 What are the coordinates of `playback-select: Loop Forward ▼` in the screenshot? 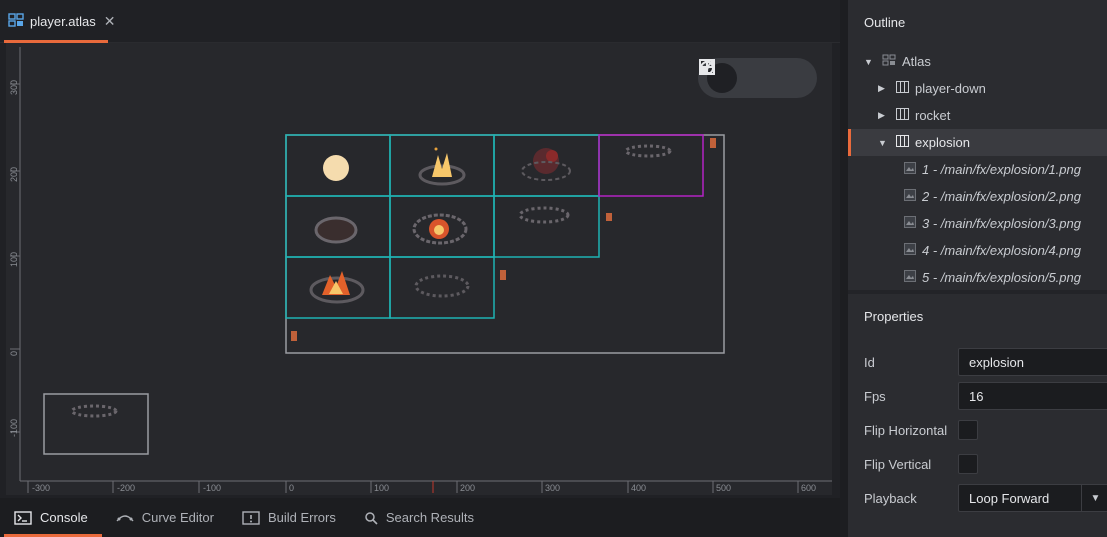 It's located at (1032, 498).